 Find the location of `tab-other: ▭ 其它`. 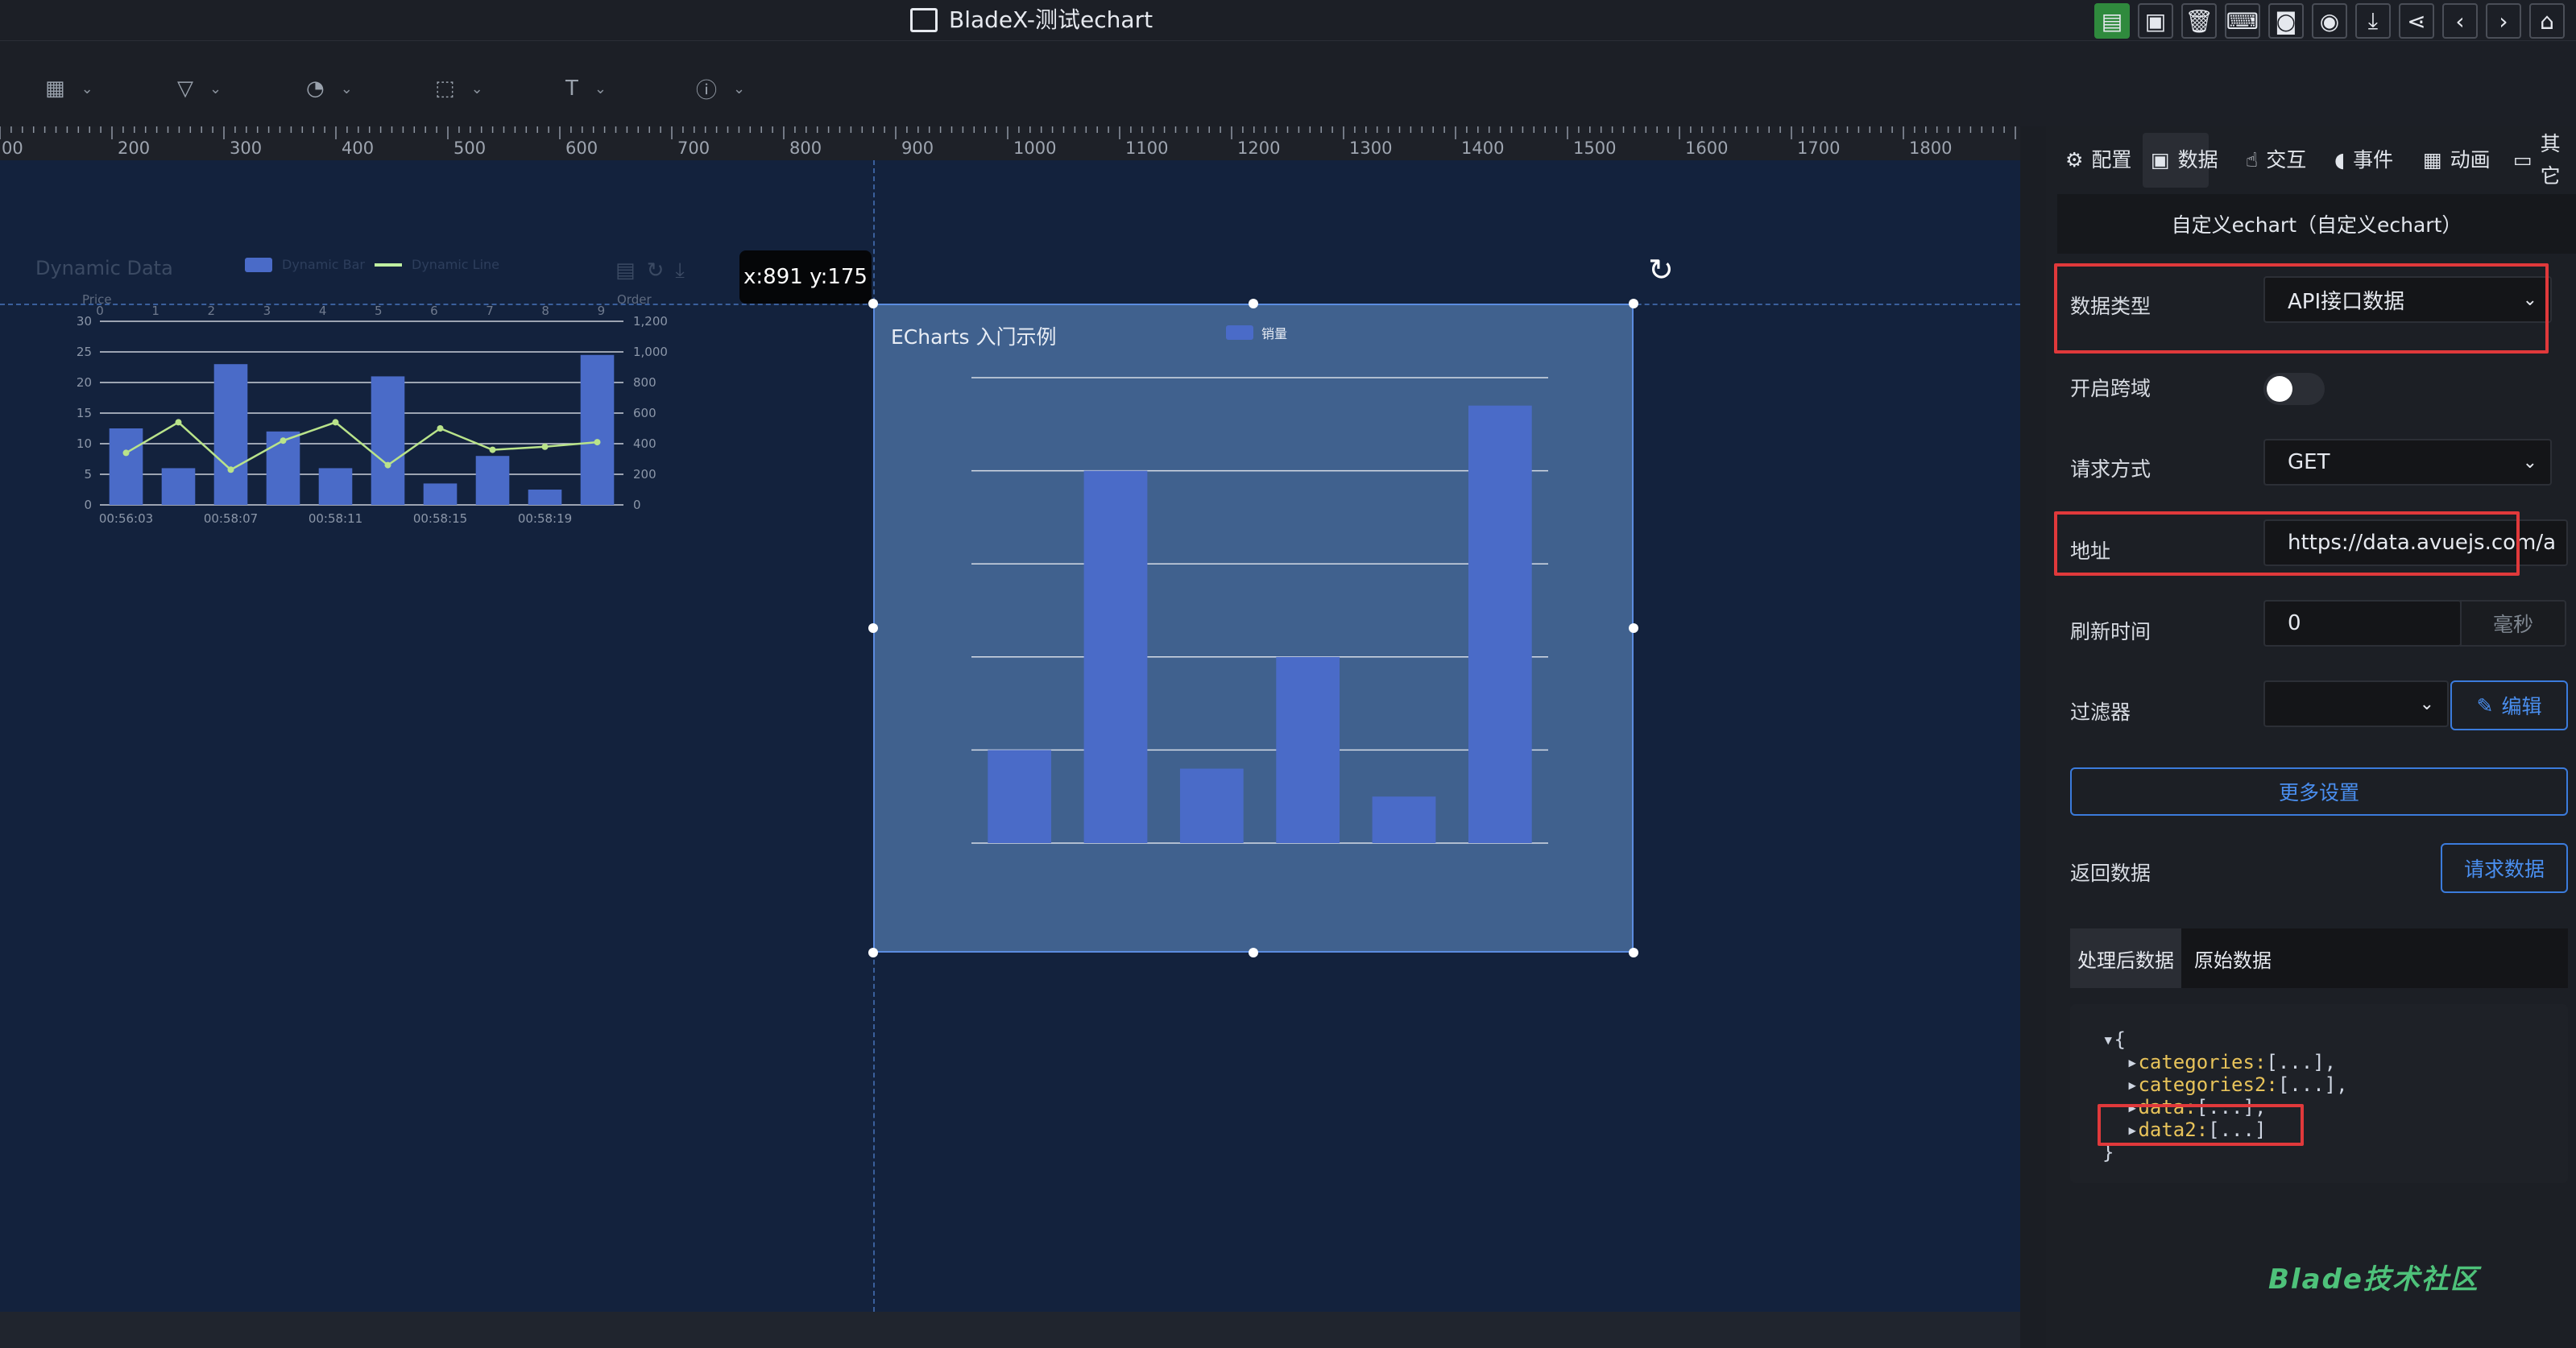

tab-other: ▭ 其它 is located at coordinates (2544, 160).